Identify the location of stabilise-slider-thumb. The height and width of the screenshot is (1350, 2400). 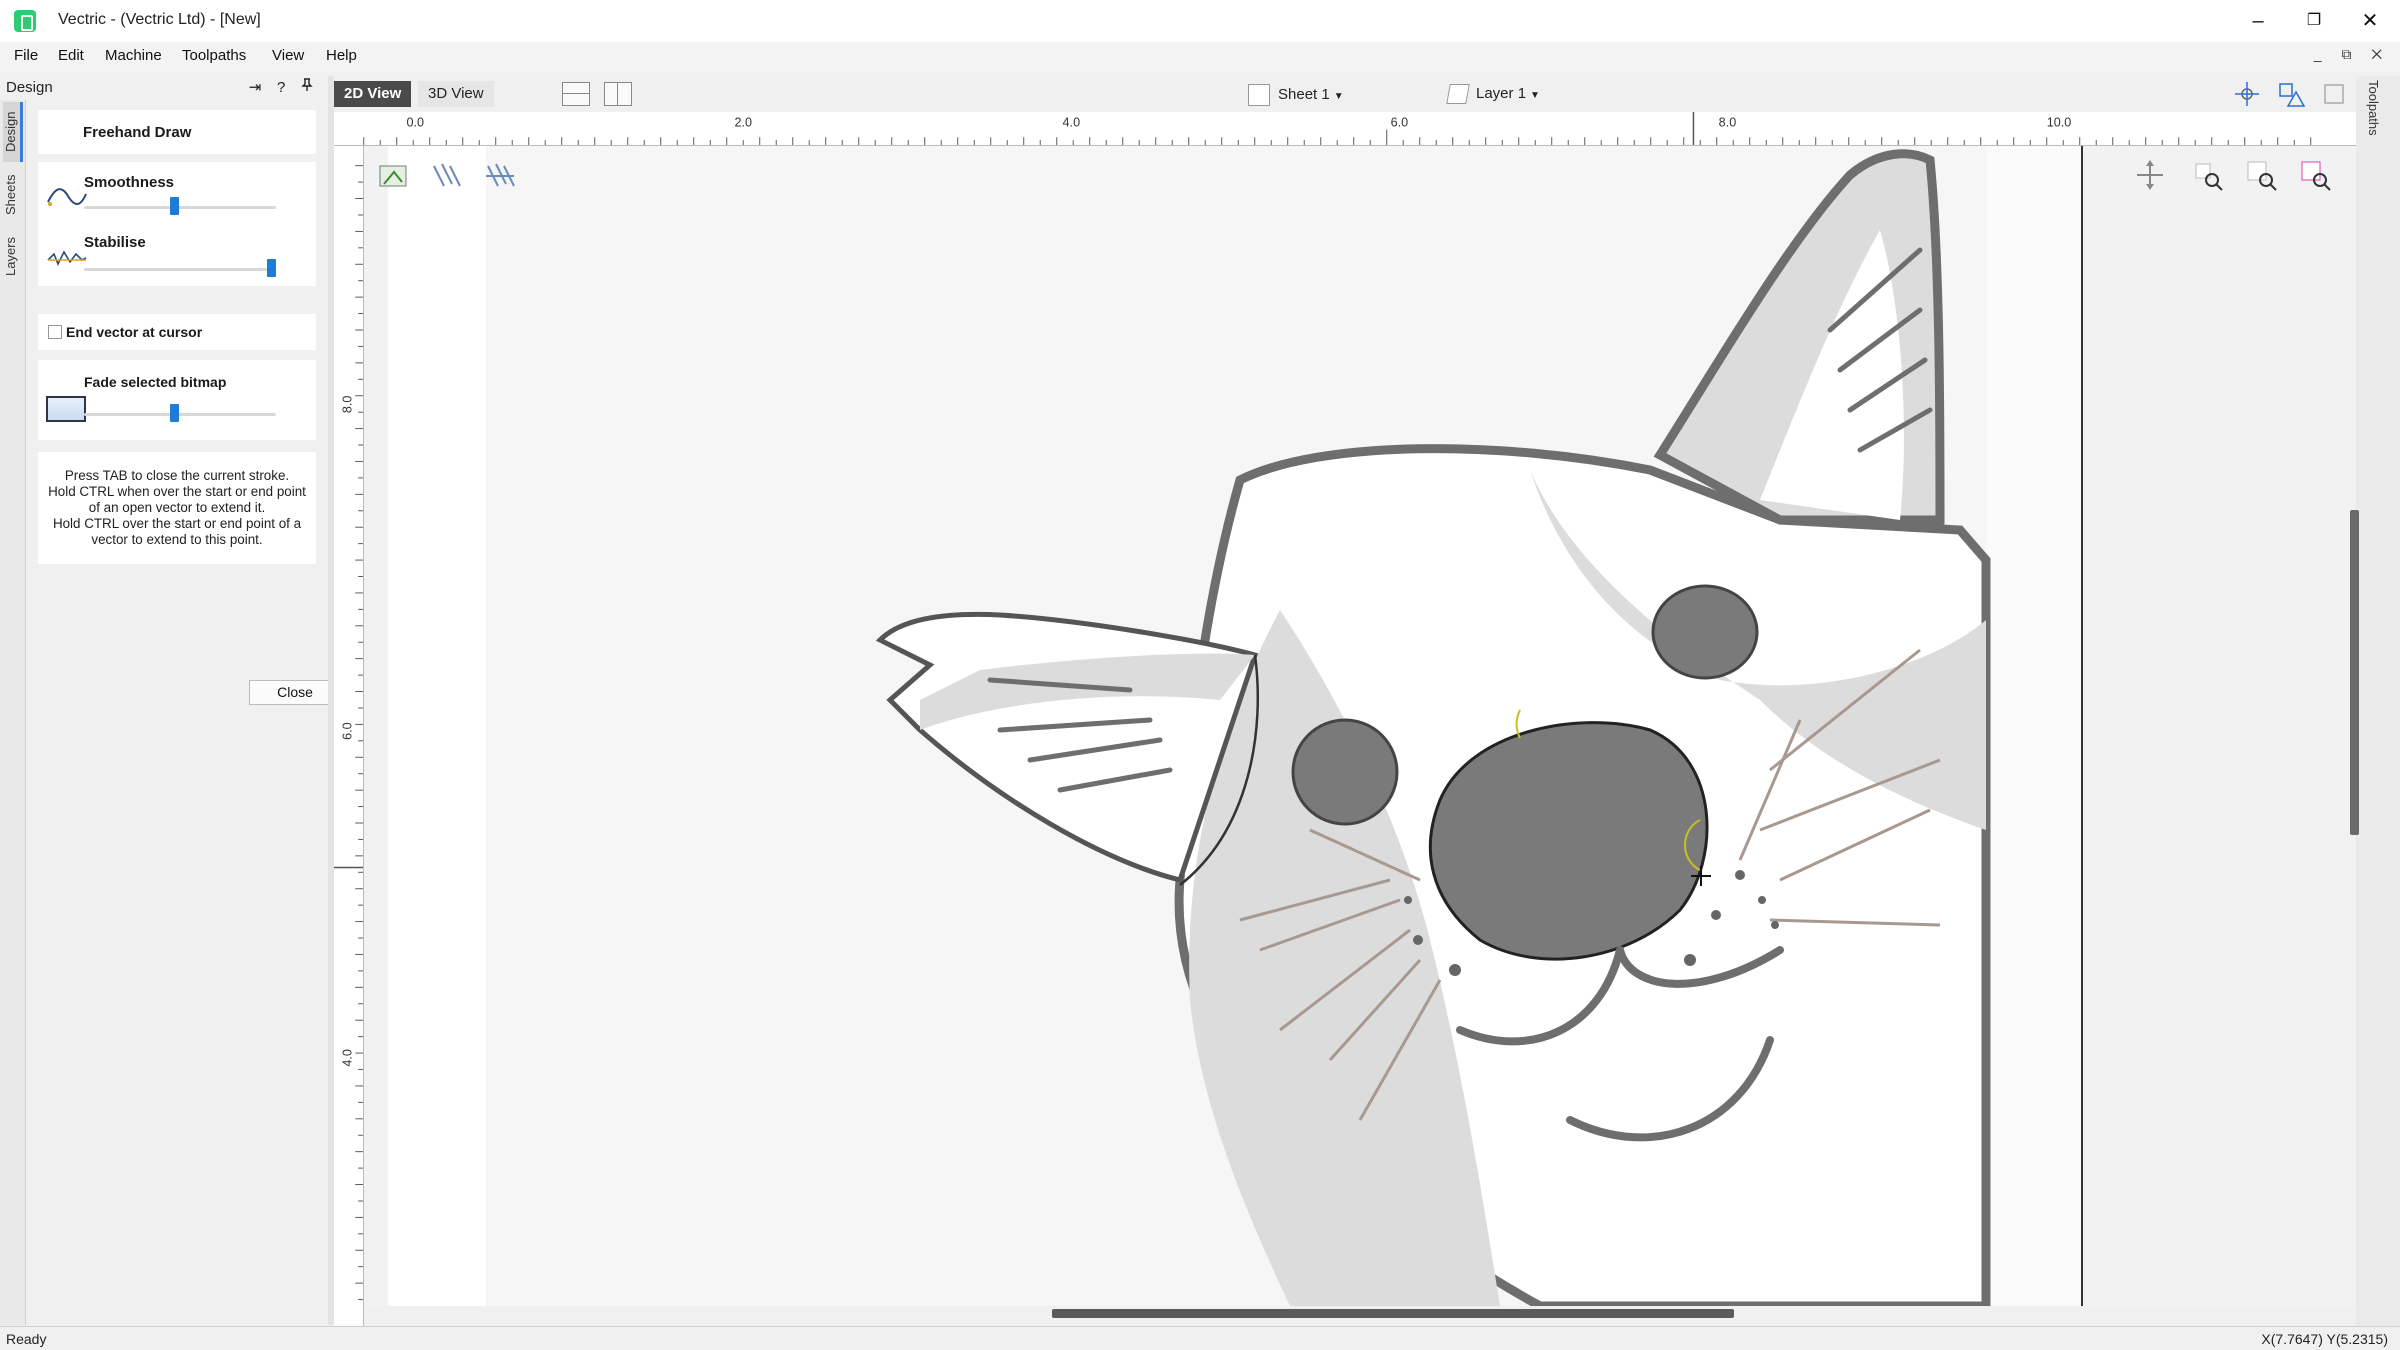
(271, 268).